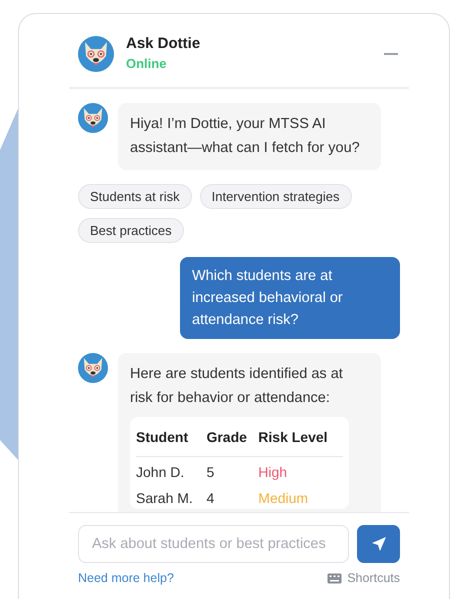 Image resolution: width=452 pixels, height=599 pixels. What do you see at coordinates (135, 196) in the screenshot?
I see `suggestion-chip: Students at risk` at bounding box center [135, 196].